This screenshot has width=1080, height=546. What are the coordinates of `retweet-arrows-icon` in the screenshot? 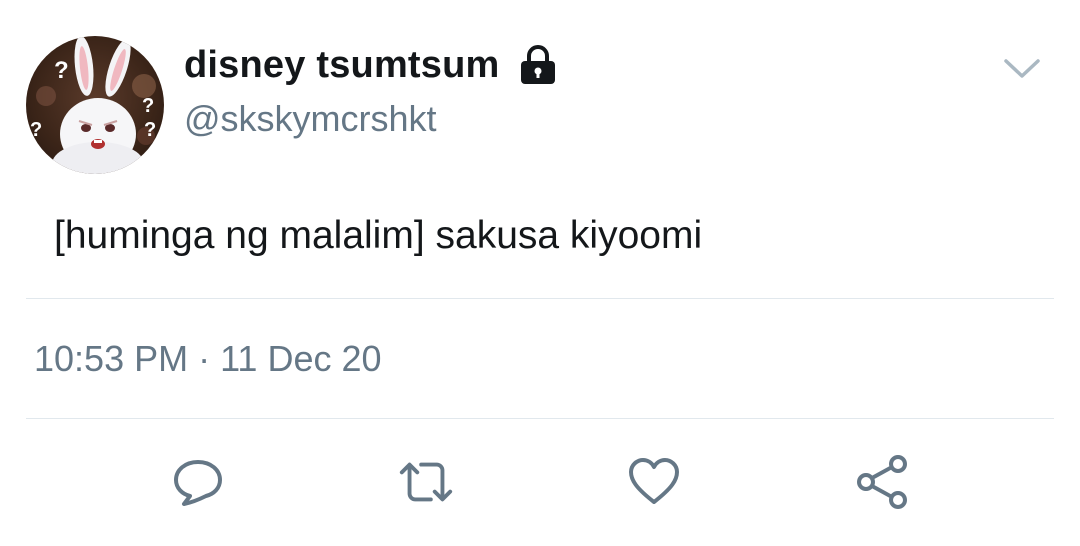 It's located at (426, 482).